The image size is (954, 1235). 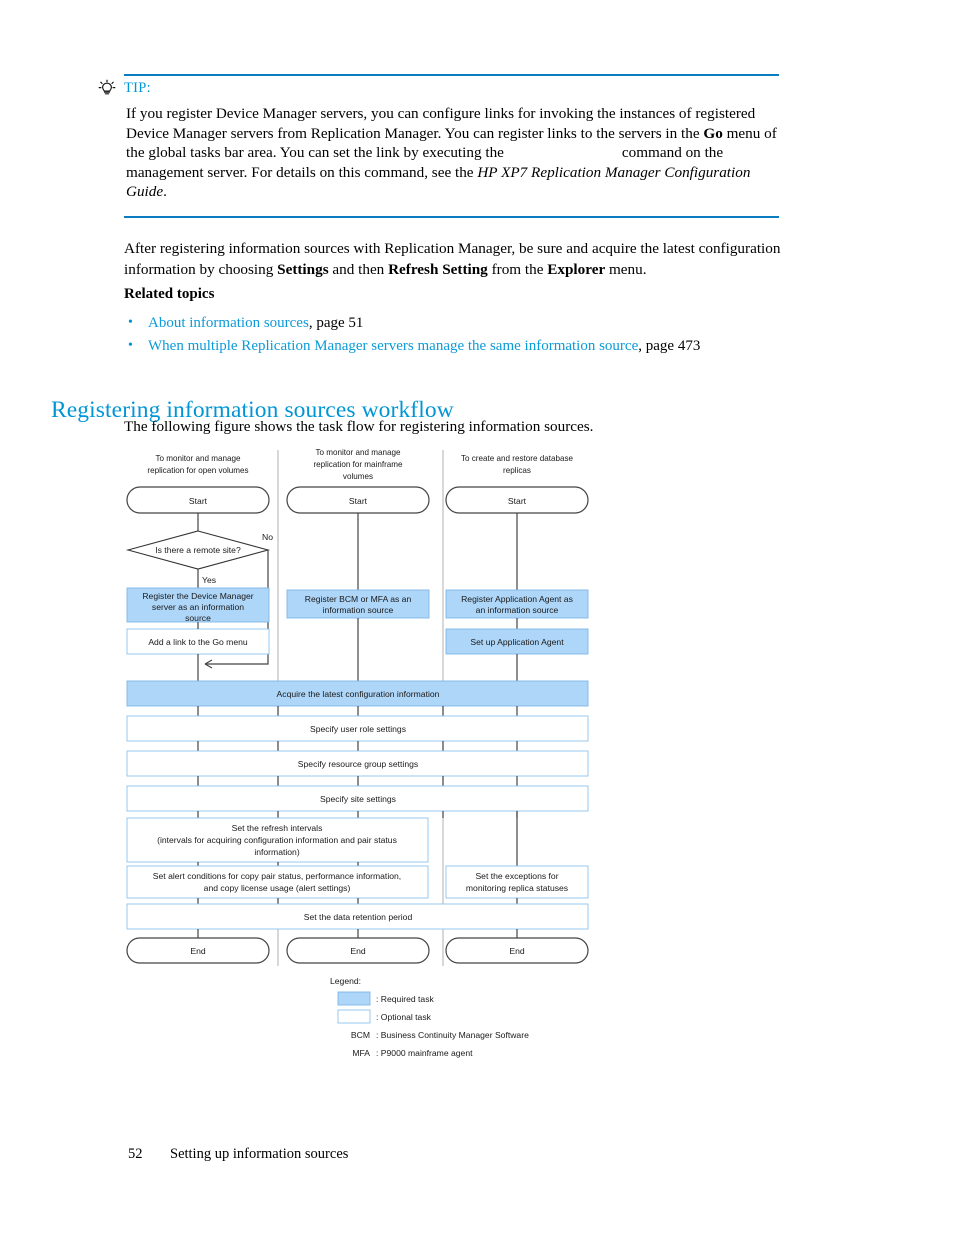 What do you see at coordinates (358, 476) in the screenshot?
I see `column-2-title-line3: volumes` at bounding box center [358, 476].